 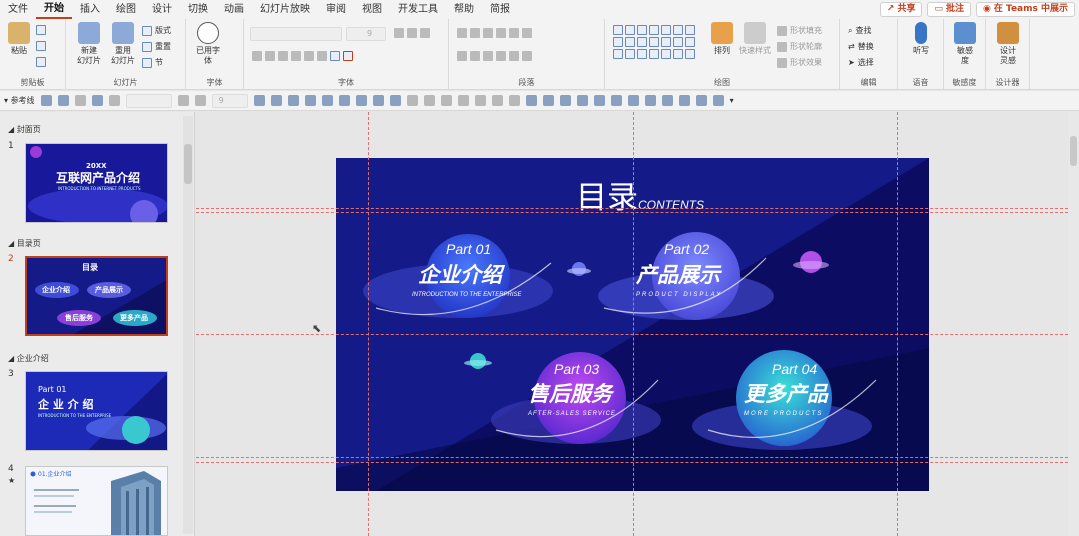 I want to click on eraser-icon, so click(x=565, y=100).